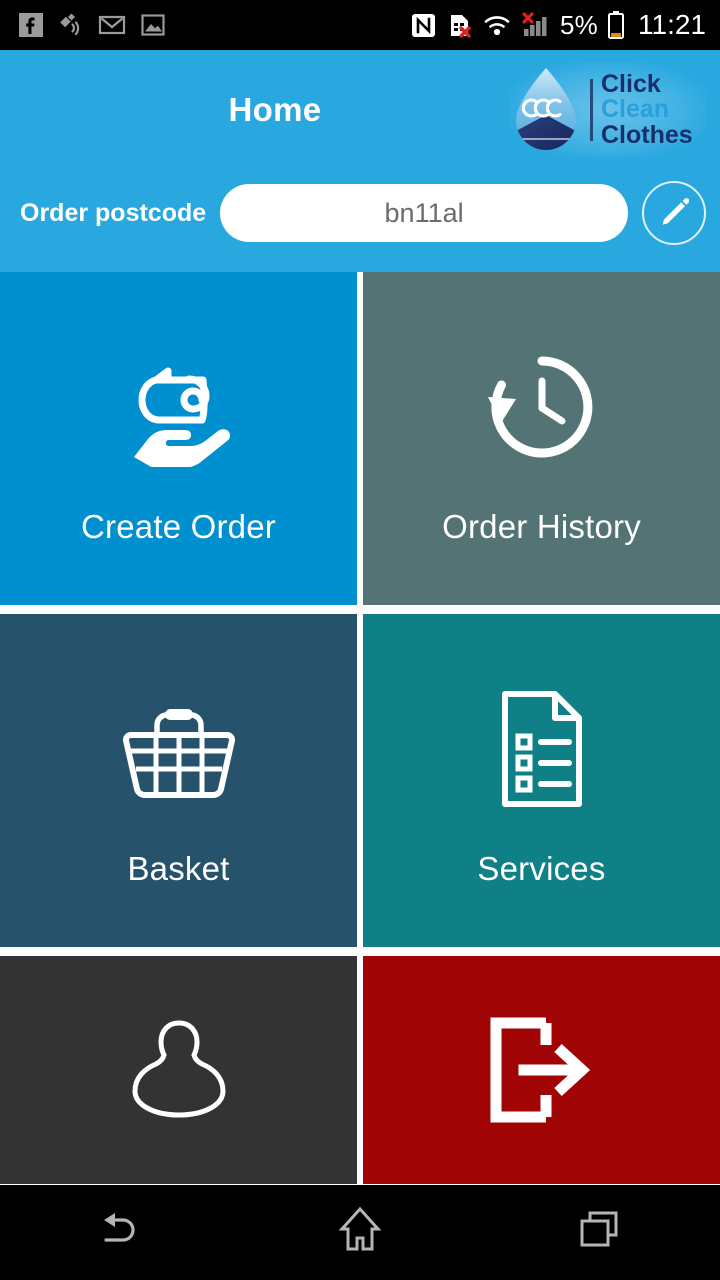 The height and width of the screenshot is (1280, 720). Describe the element at coordinates (591, 110) in the screenshot. I see `logo-divider` at that location.